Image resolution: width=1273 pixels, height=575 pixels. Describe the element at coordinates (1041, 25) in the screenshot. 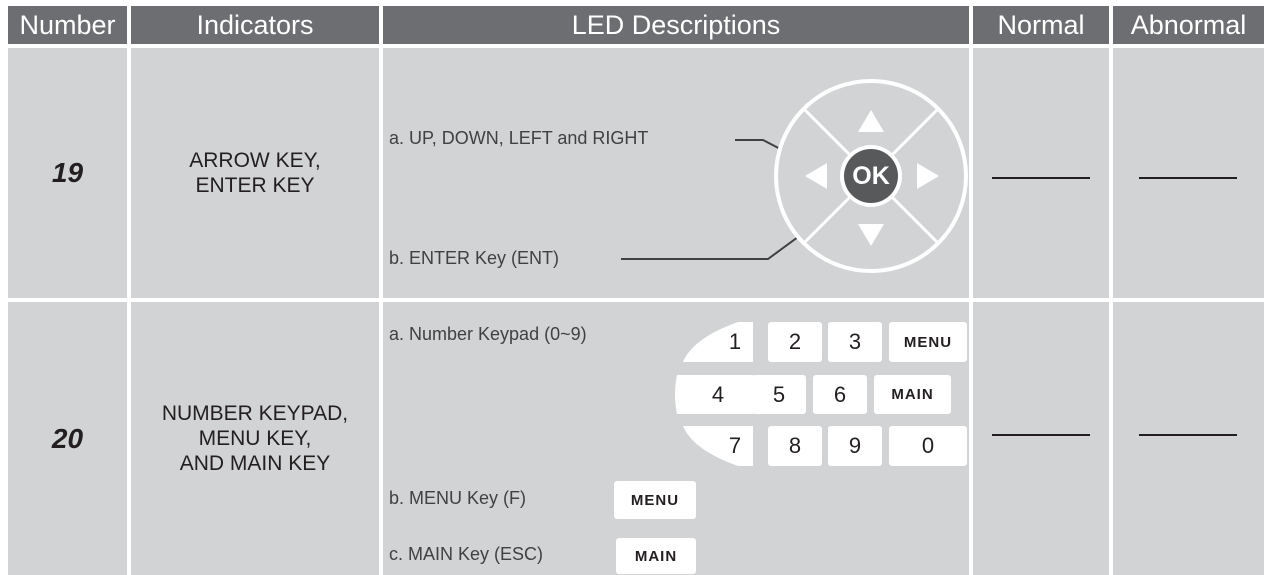

I see `header-normal: Normal` at that location.